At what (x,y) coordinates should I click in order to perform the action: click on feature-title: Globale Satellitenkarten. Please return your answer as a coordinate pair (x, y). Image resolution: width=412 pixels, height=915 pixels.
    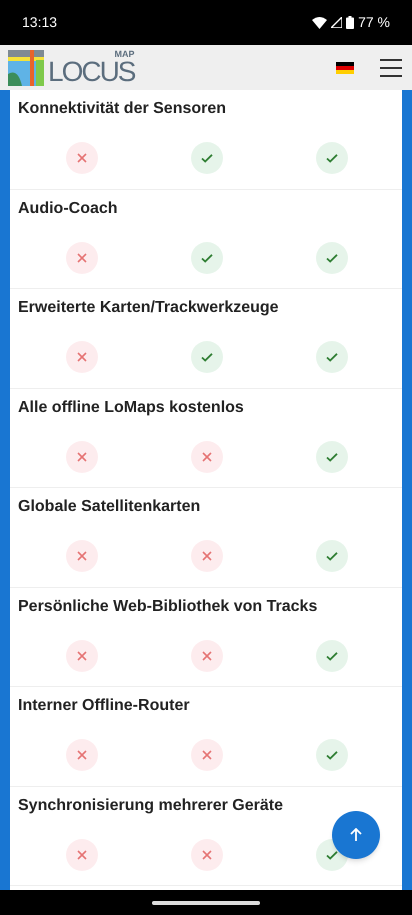
    Looking at the image, I should click on (110, 507).